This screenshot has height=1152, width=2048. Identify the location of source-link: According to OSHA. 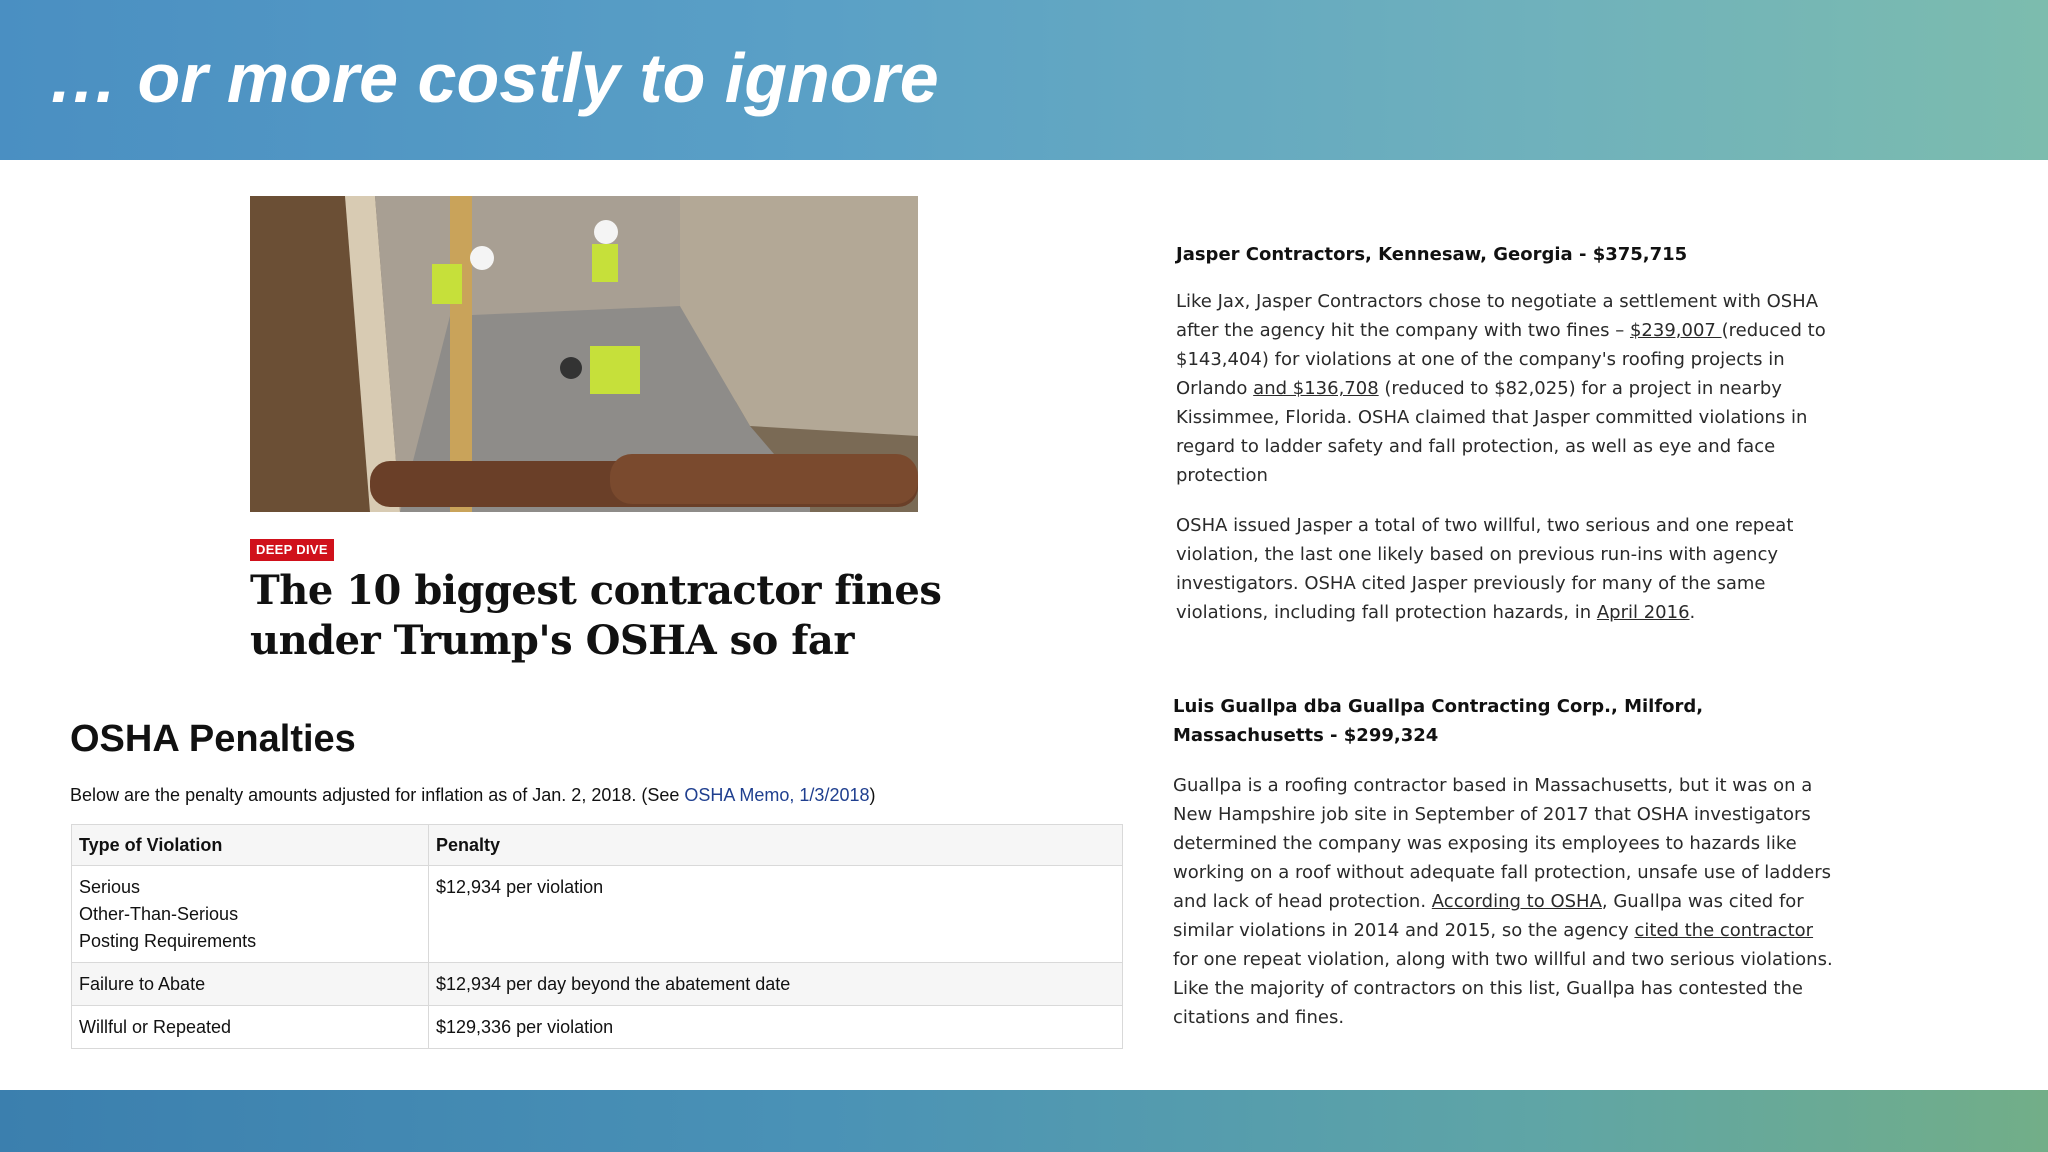
(1517, 901).